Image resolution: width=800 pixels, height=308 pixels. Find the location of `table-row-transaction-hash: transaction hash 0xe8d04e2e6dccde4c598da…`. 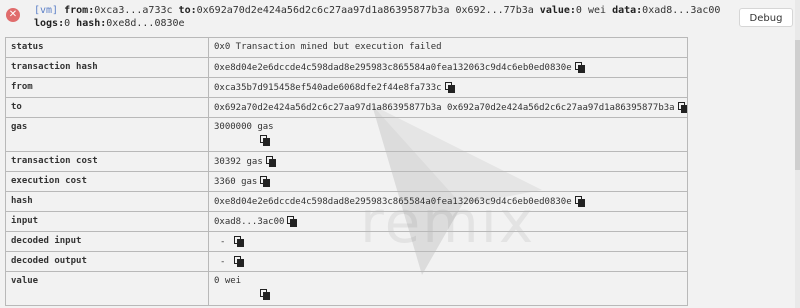

table-row-transaction-hash: transaction hash 0xe8d04e2e6dccde4c598da… is located at coordinates (346, 67).